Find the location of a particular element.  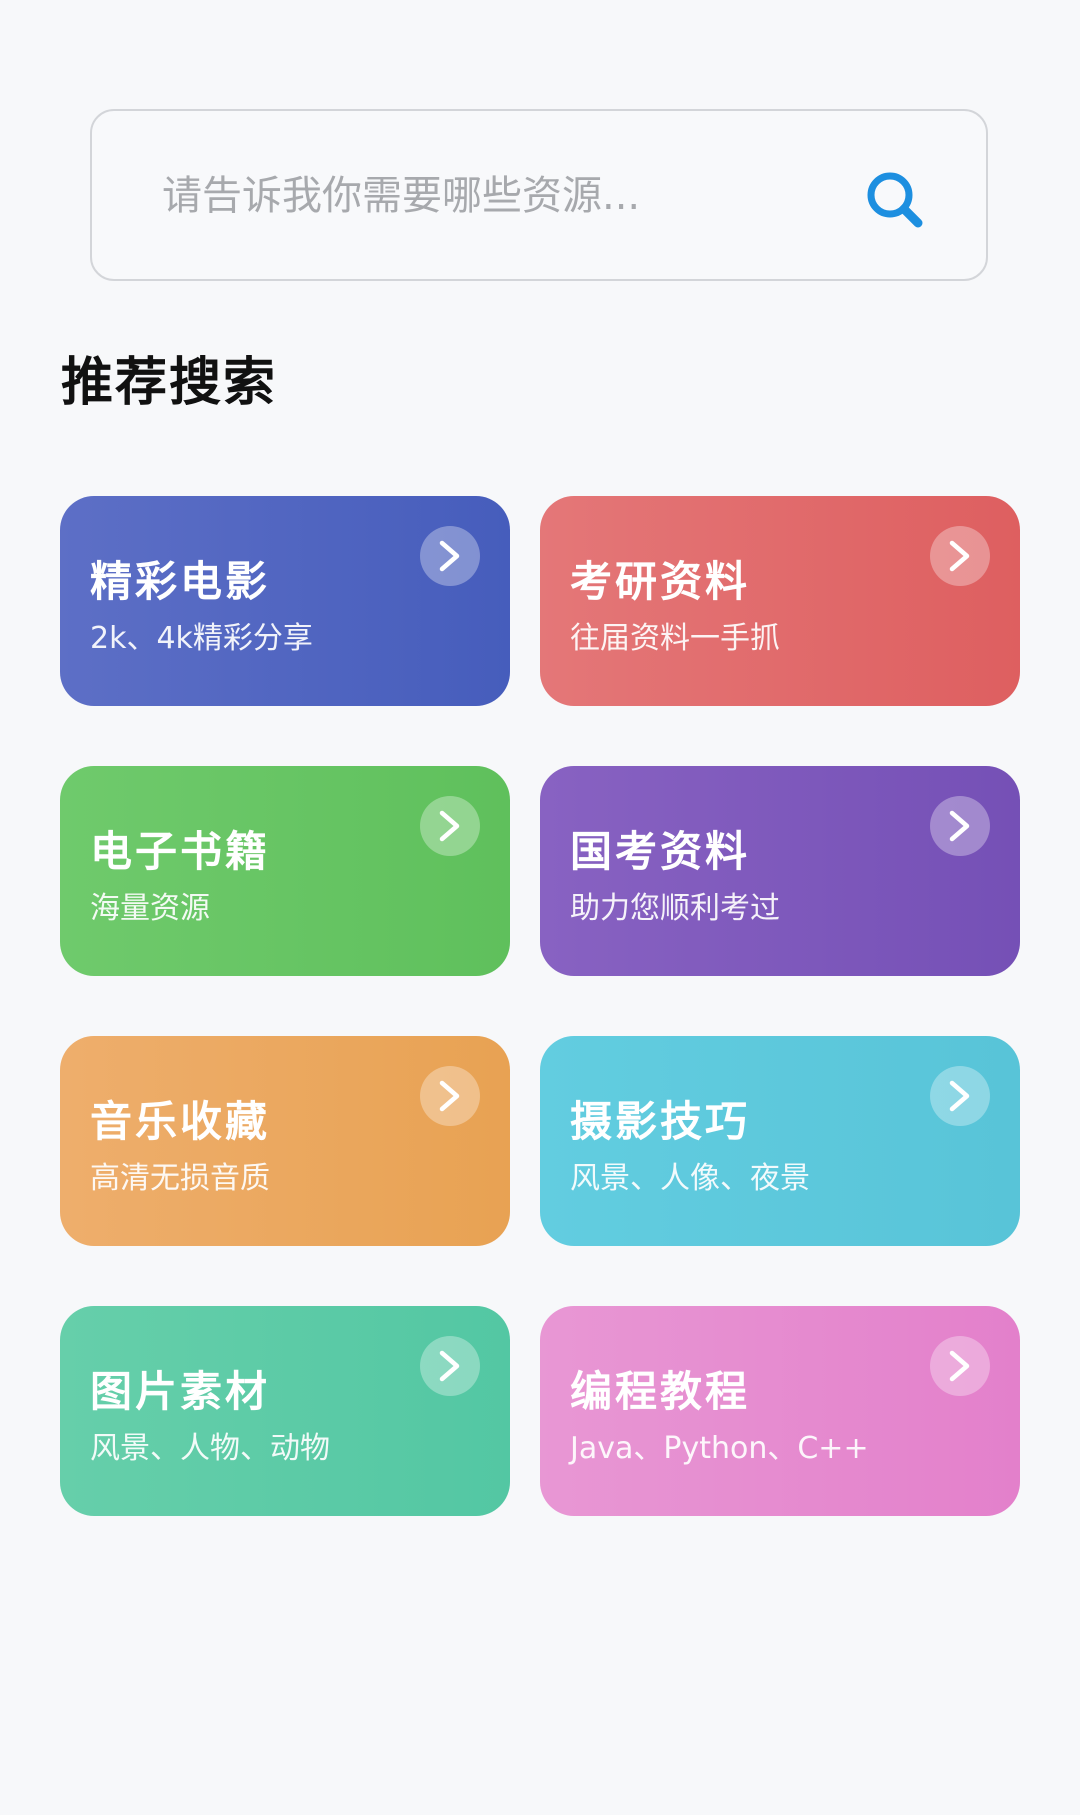

search-box is located at coordinates (539, 195).